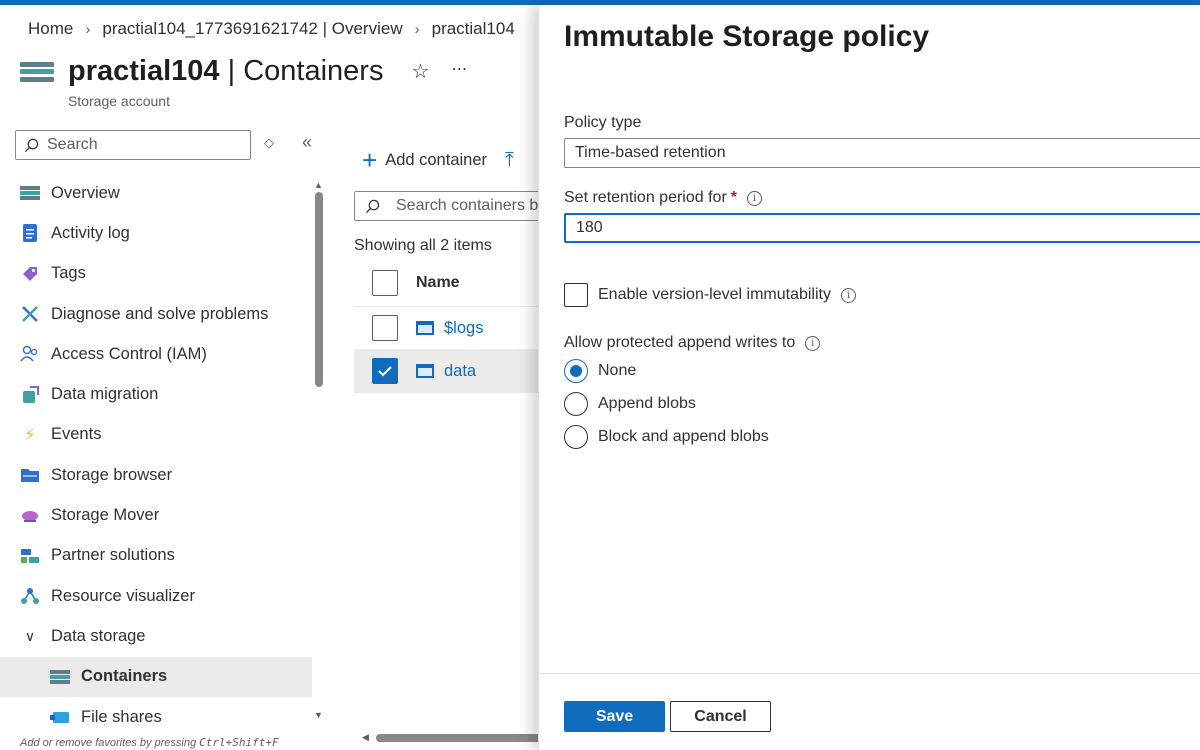  Describe the element at coordinates (372, 206) in the screenshot. I see `search-icon` at that location.